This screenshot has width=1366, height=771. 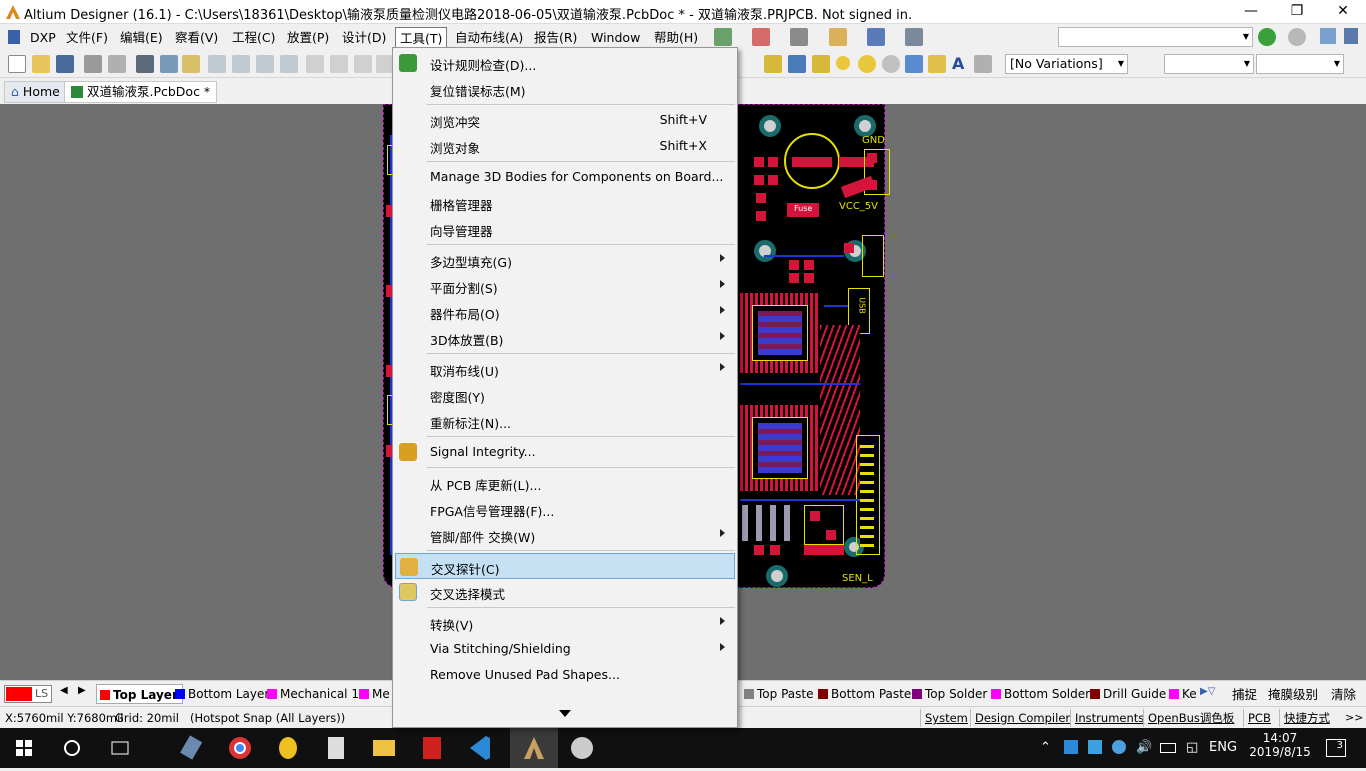 I want to click on menu-view: 察看(V), so click(x=196, y=37).